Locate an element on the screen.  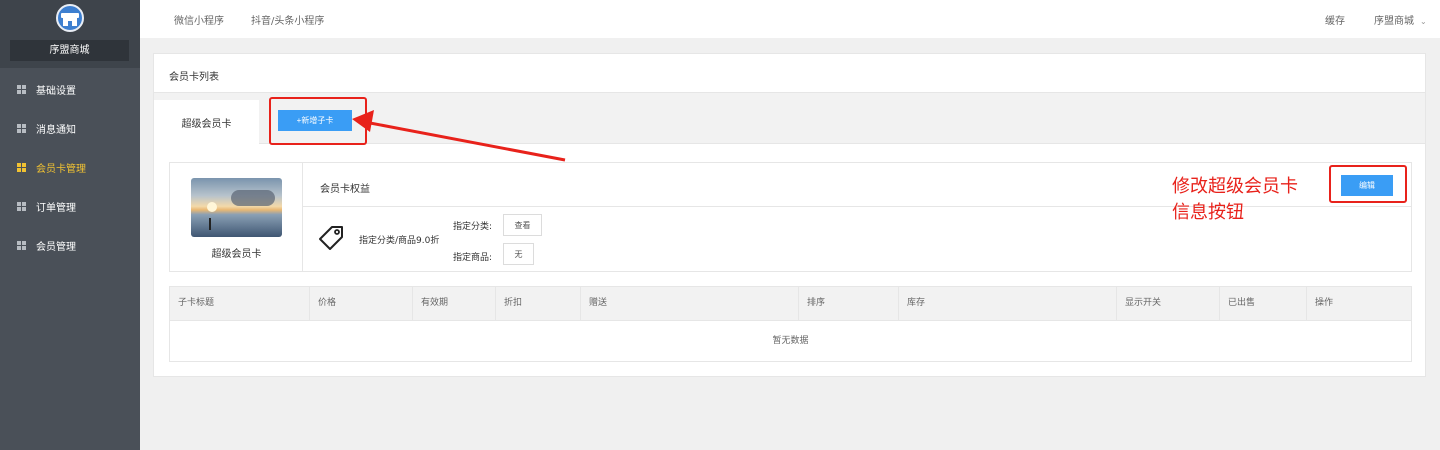
goods-label: 指定商品: is located at coordinates (473, 258).